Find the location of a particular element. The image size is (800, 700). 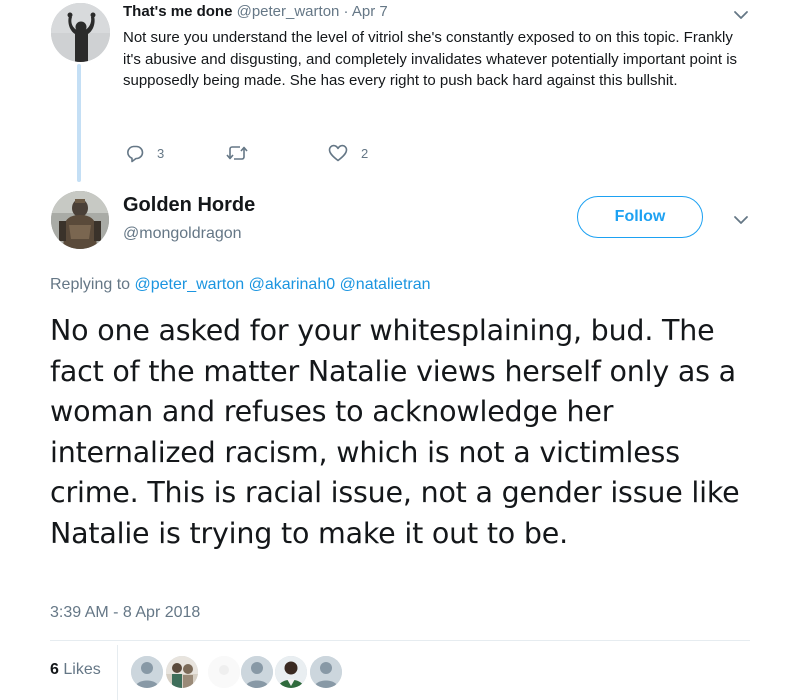

mention-link: @akarinah0 is located at coordinates (292, 284).